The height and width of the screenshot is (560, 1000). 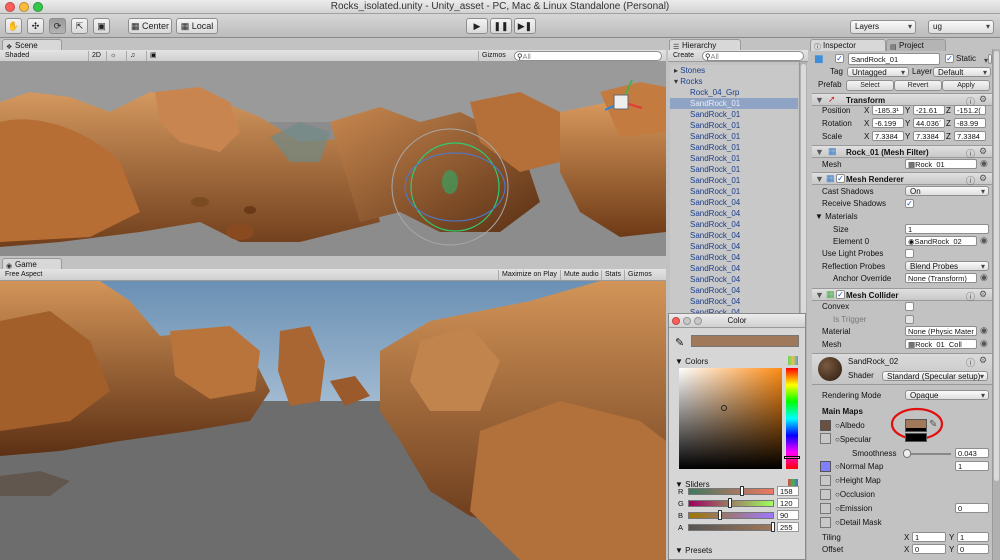 What do you see at coordinates (840, 294) in the screenshot?
I see `mesh-collider-enabled-checkbox: ✓` at bounding box center [840, 294].